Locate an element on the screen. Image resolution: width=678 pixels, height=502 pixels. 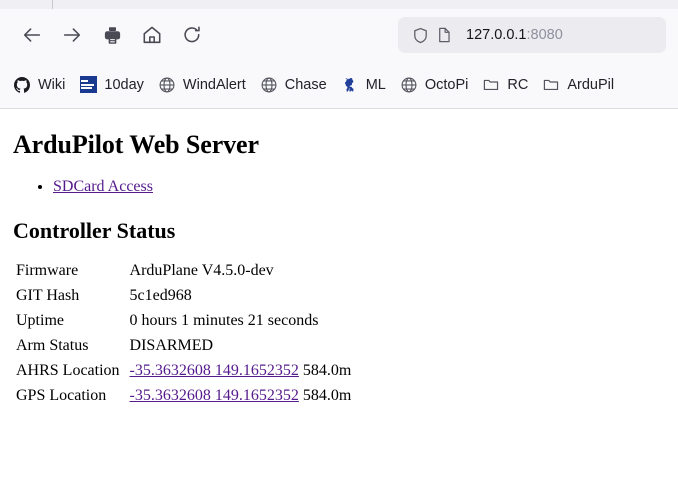
bookmark-chase: Chase is located at coordinates (293, 85).